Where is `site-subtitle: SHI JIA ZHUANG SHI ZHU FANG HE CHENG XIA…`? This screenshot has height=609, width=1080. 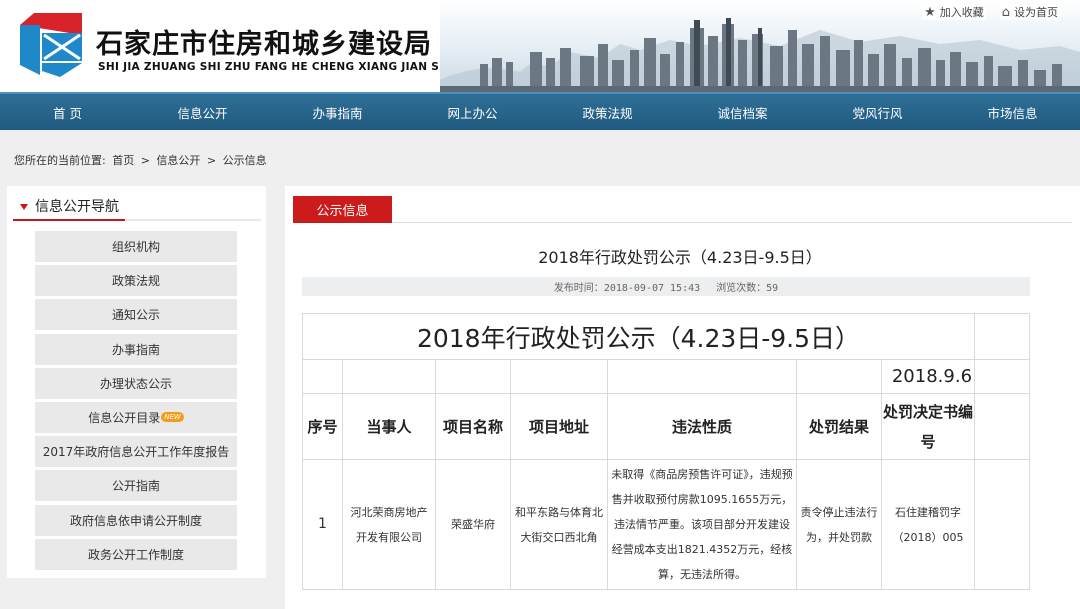 site-subtitle: SHI JIA ZHUANG SHI ZHU FANG HE CHENG XIA… is located at coordinates (285, 67).